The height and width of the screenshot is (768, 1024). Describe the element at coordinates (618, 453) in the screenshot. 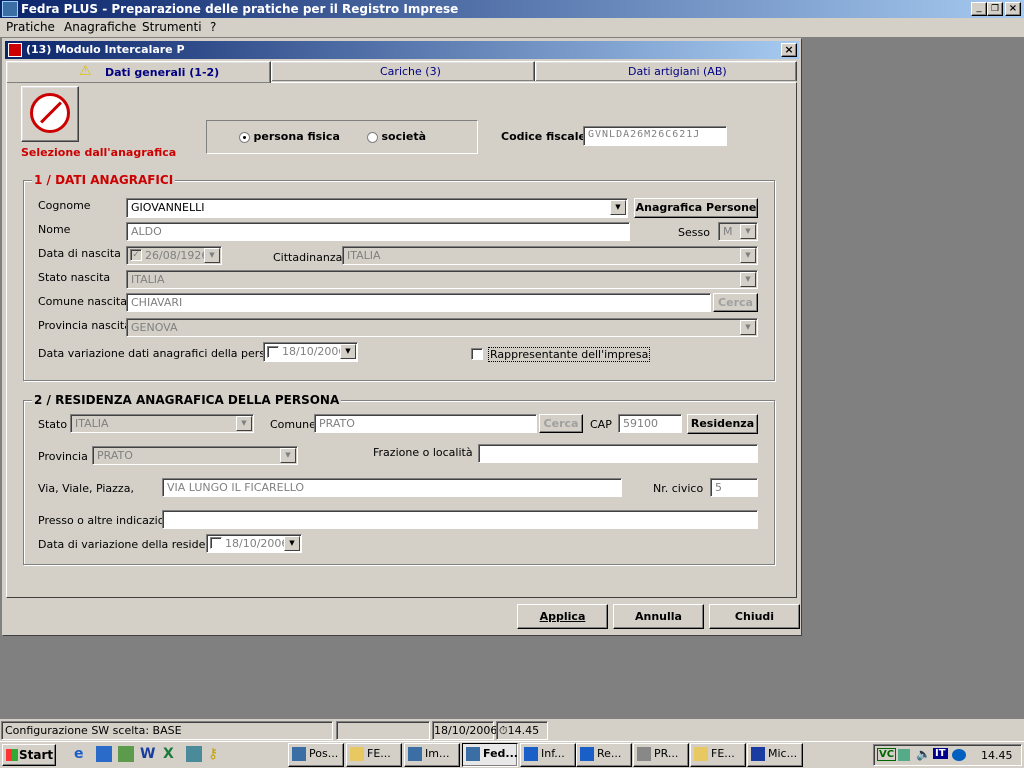

I see `frazione-field` at that location.